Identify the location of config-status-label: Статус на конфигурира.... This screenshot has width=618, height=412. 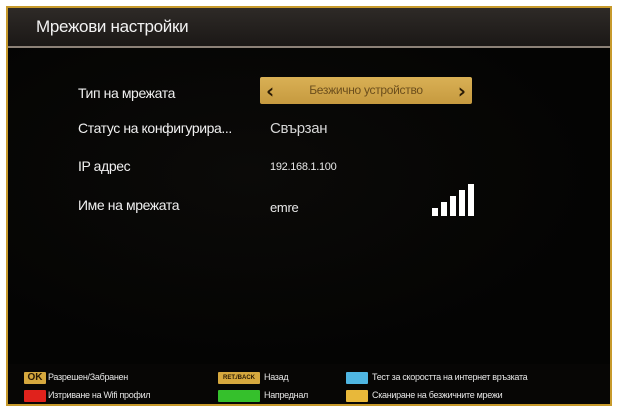
(155, 128).